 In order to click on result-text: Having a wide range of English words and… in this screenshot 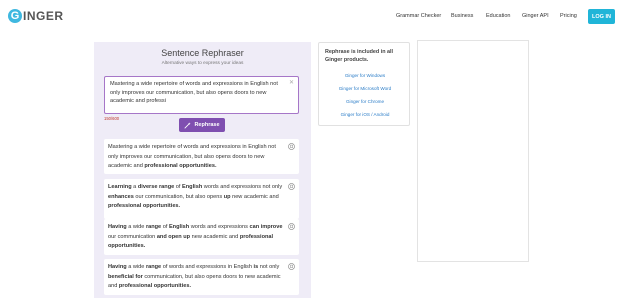, I will do `click(195, 236)`.